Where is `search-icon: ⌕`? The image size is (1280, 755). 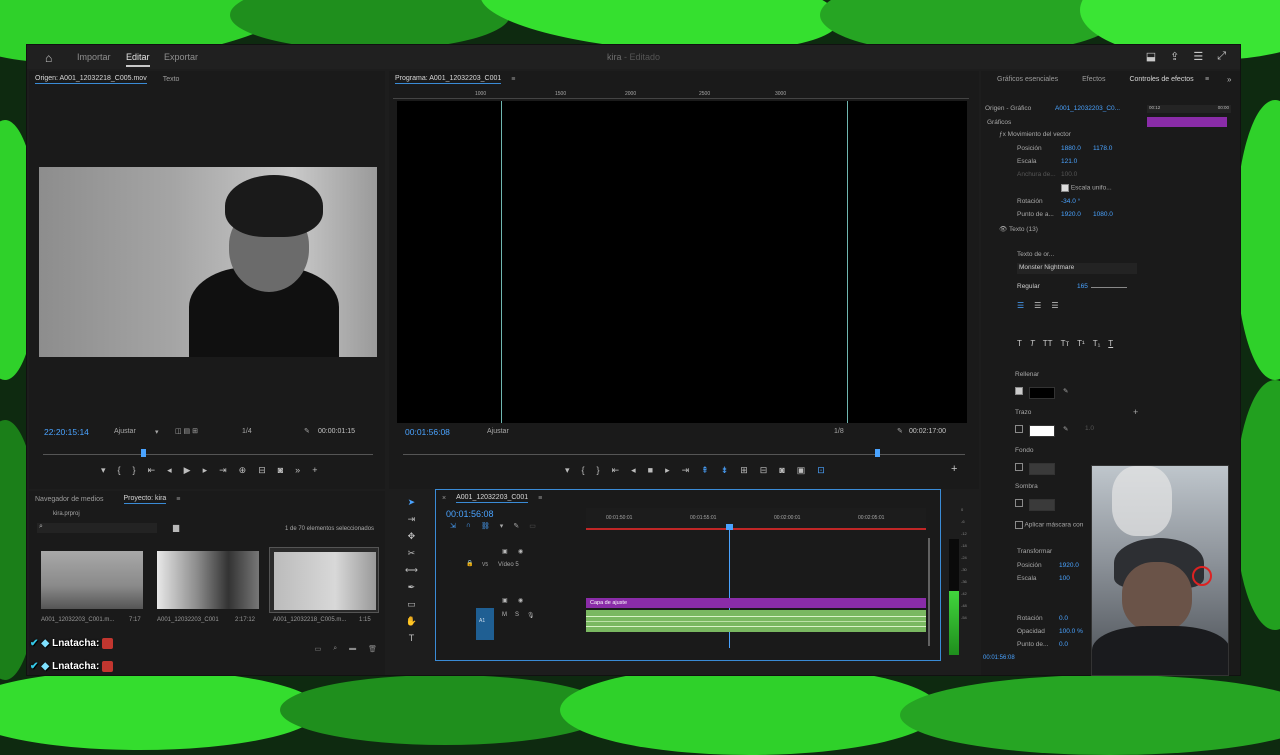 search-icon: ⌕ is located at coordinates (335, 649).